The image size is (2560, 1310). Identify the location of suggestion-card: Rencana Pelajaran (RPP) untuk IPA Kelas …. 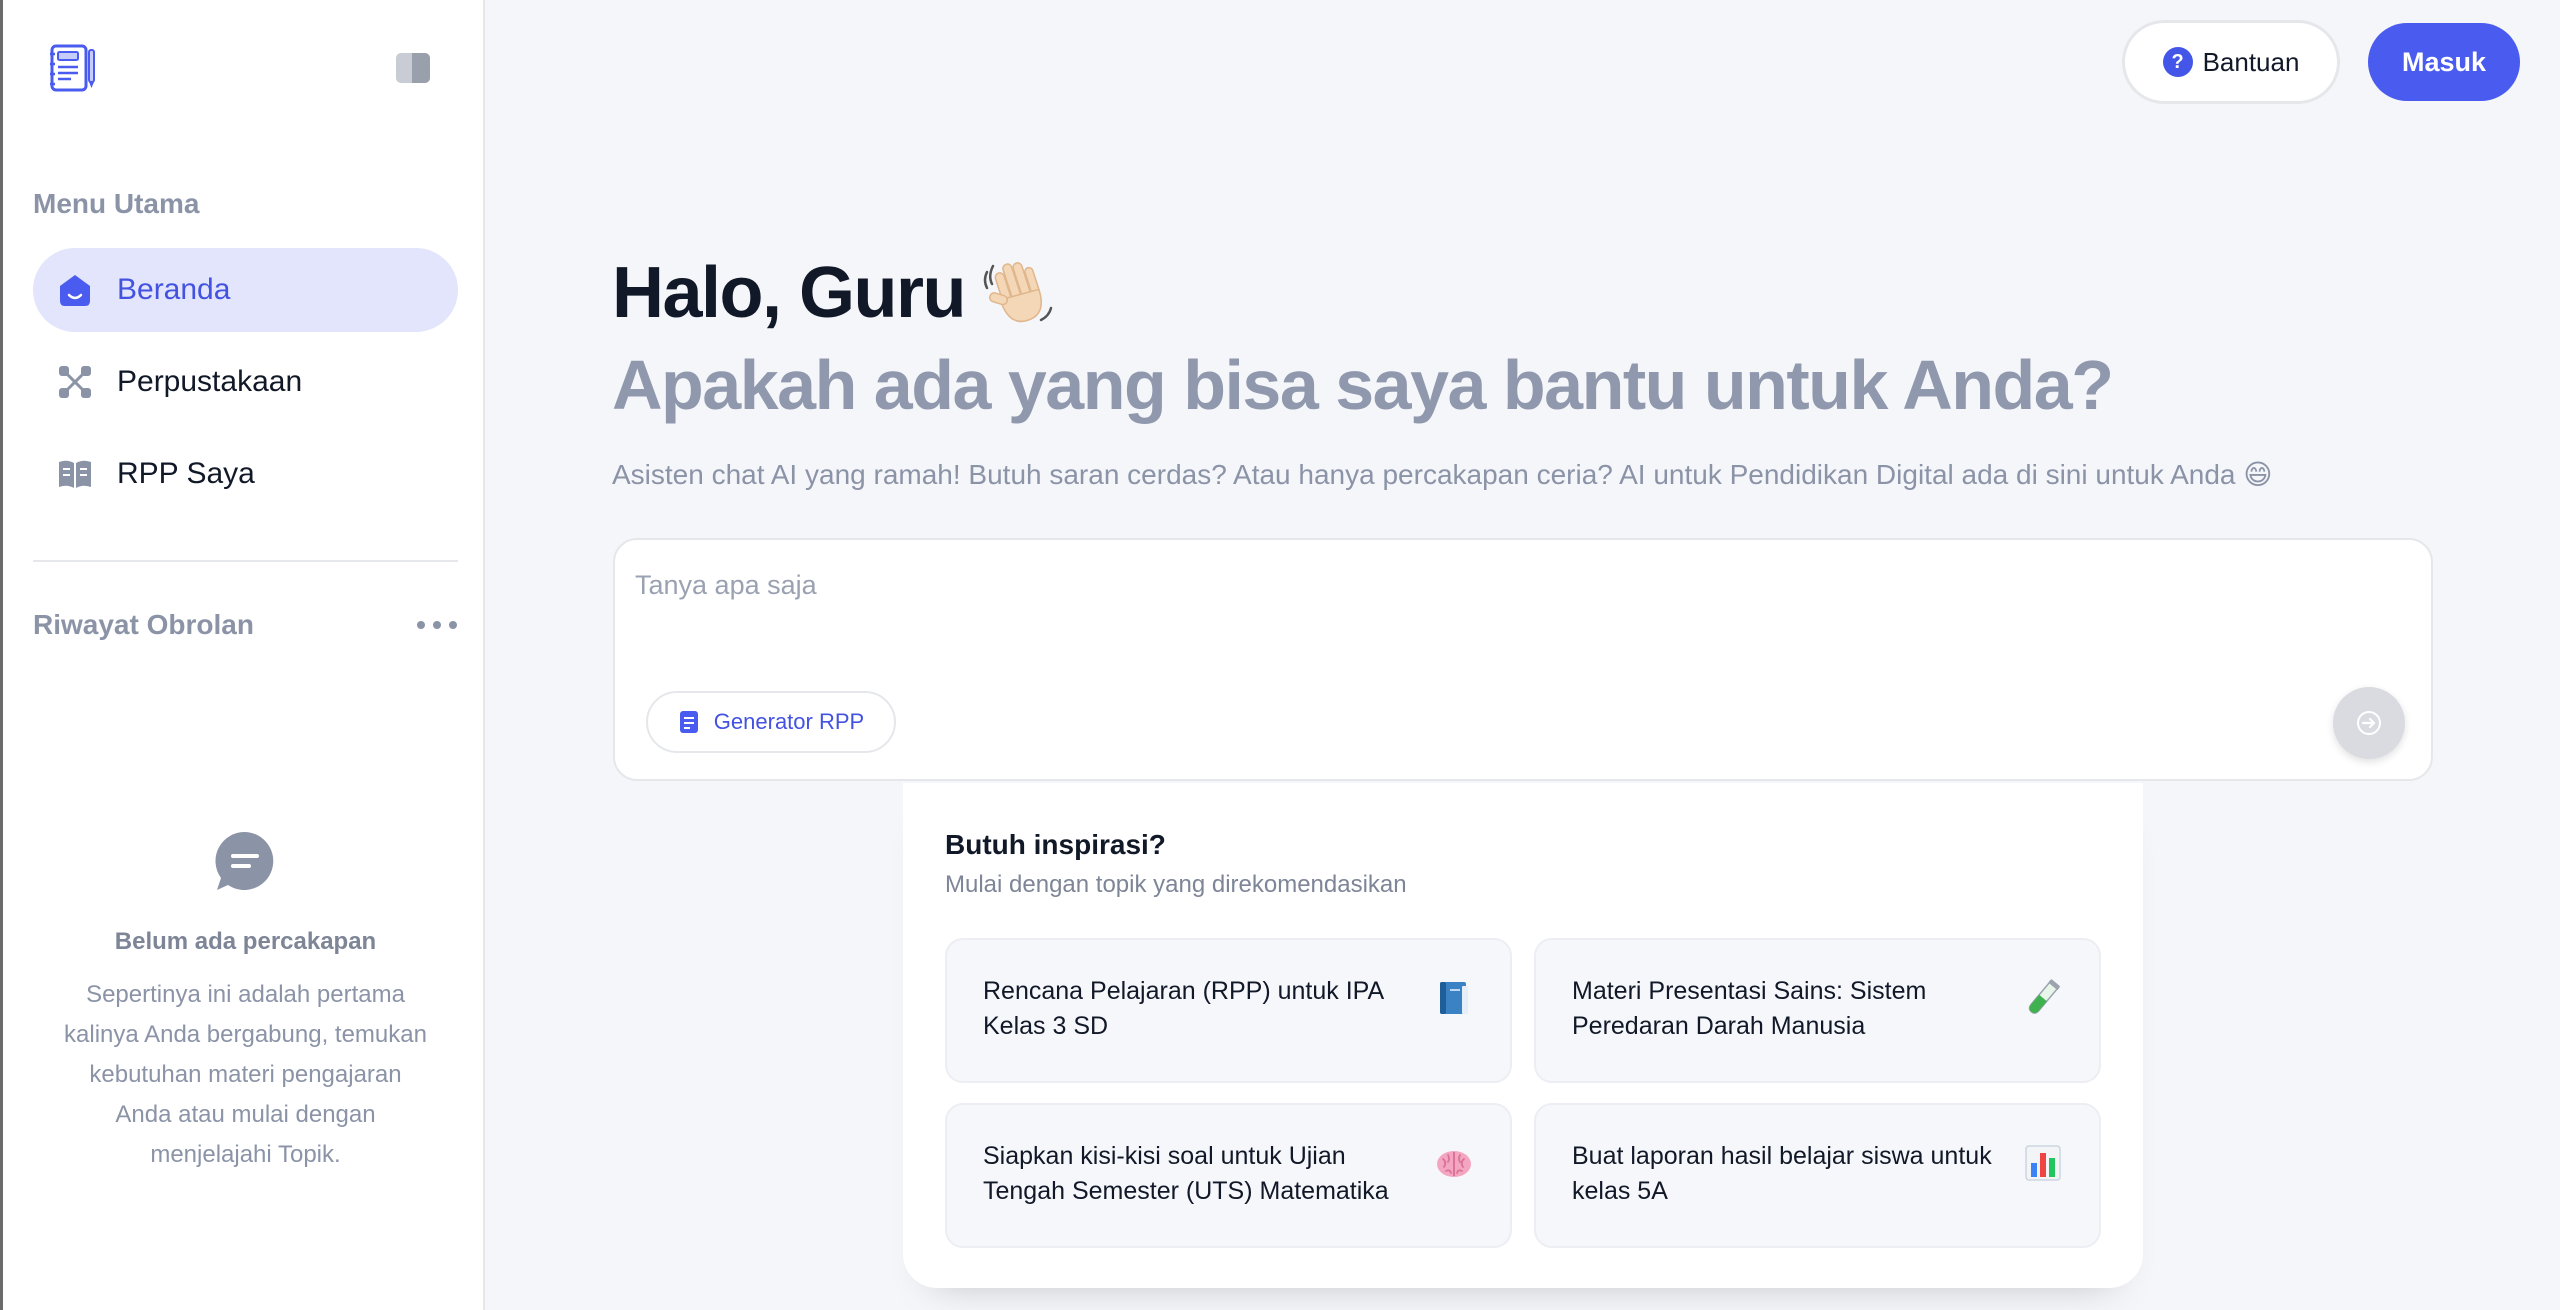
(1228, 1010).